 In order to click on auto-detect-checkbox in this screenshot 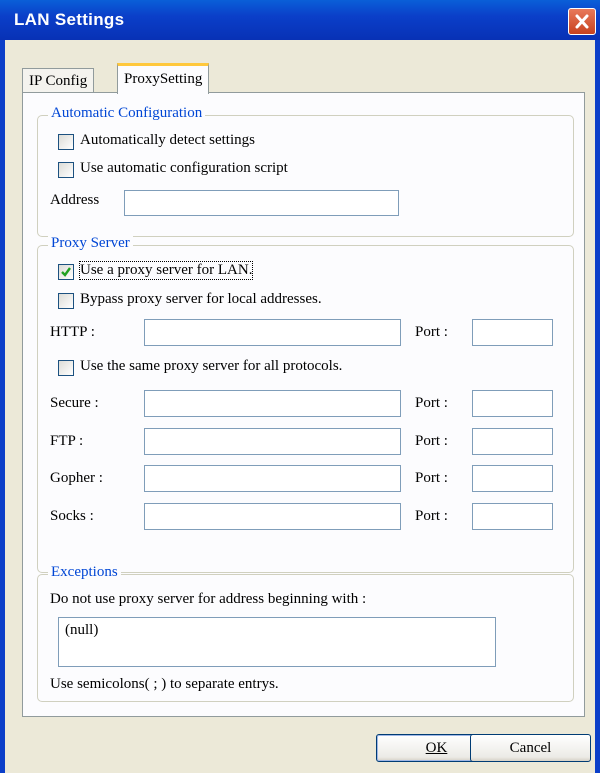, I will do `click(66, 142)`.